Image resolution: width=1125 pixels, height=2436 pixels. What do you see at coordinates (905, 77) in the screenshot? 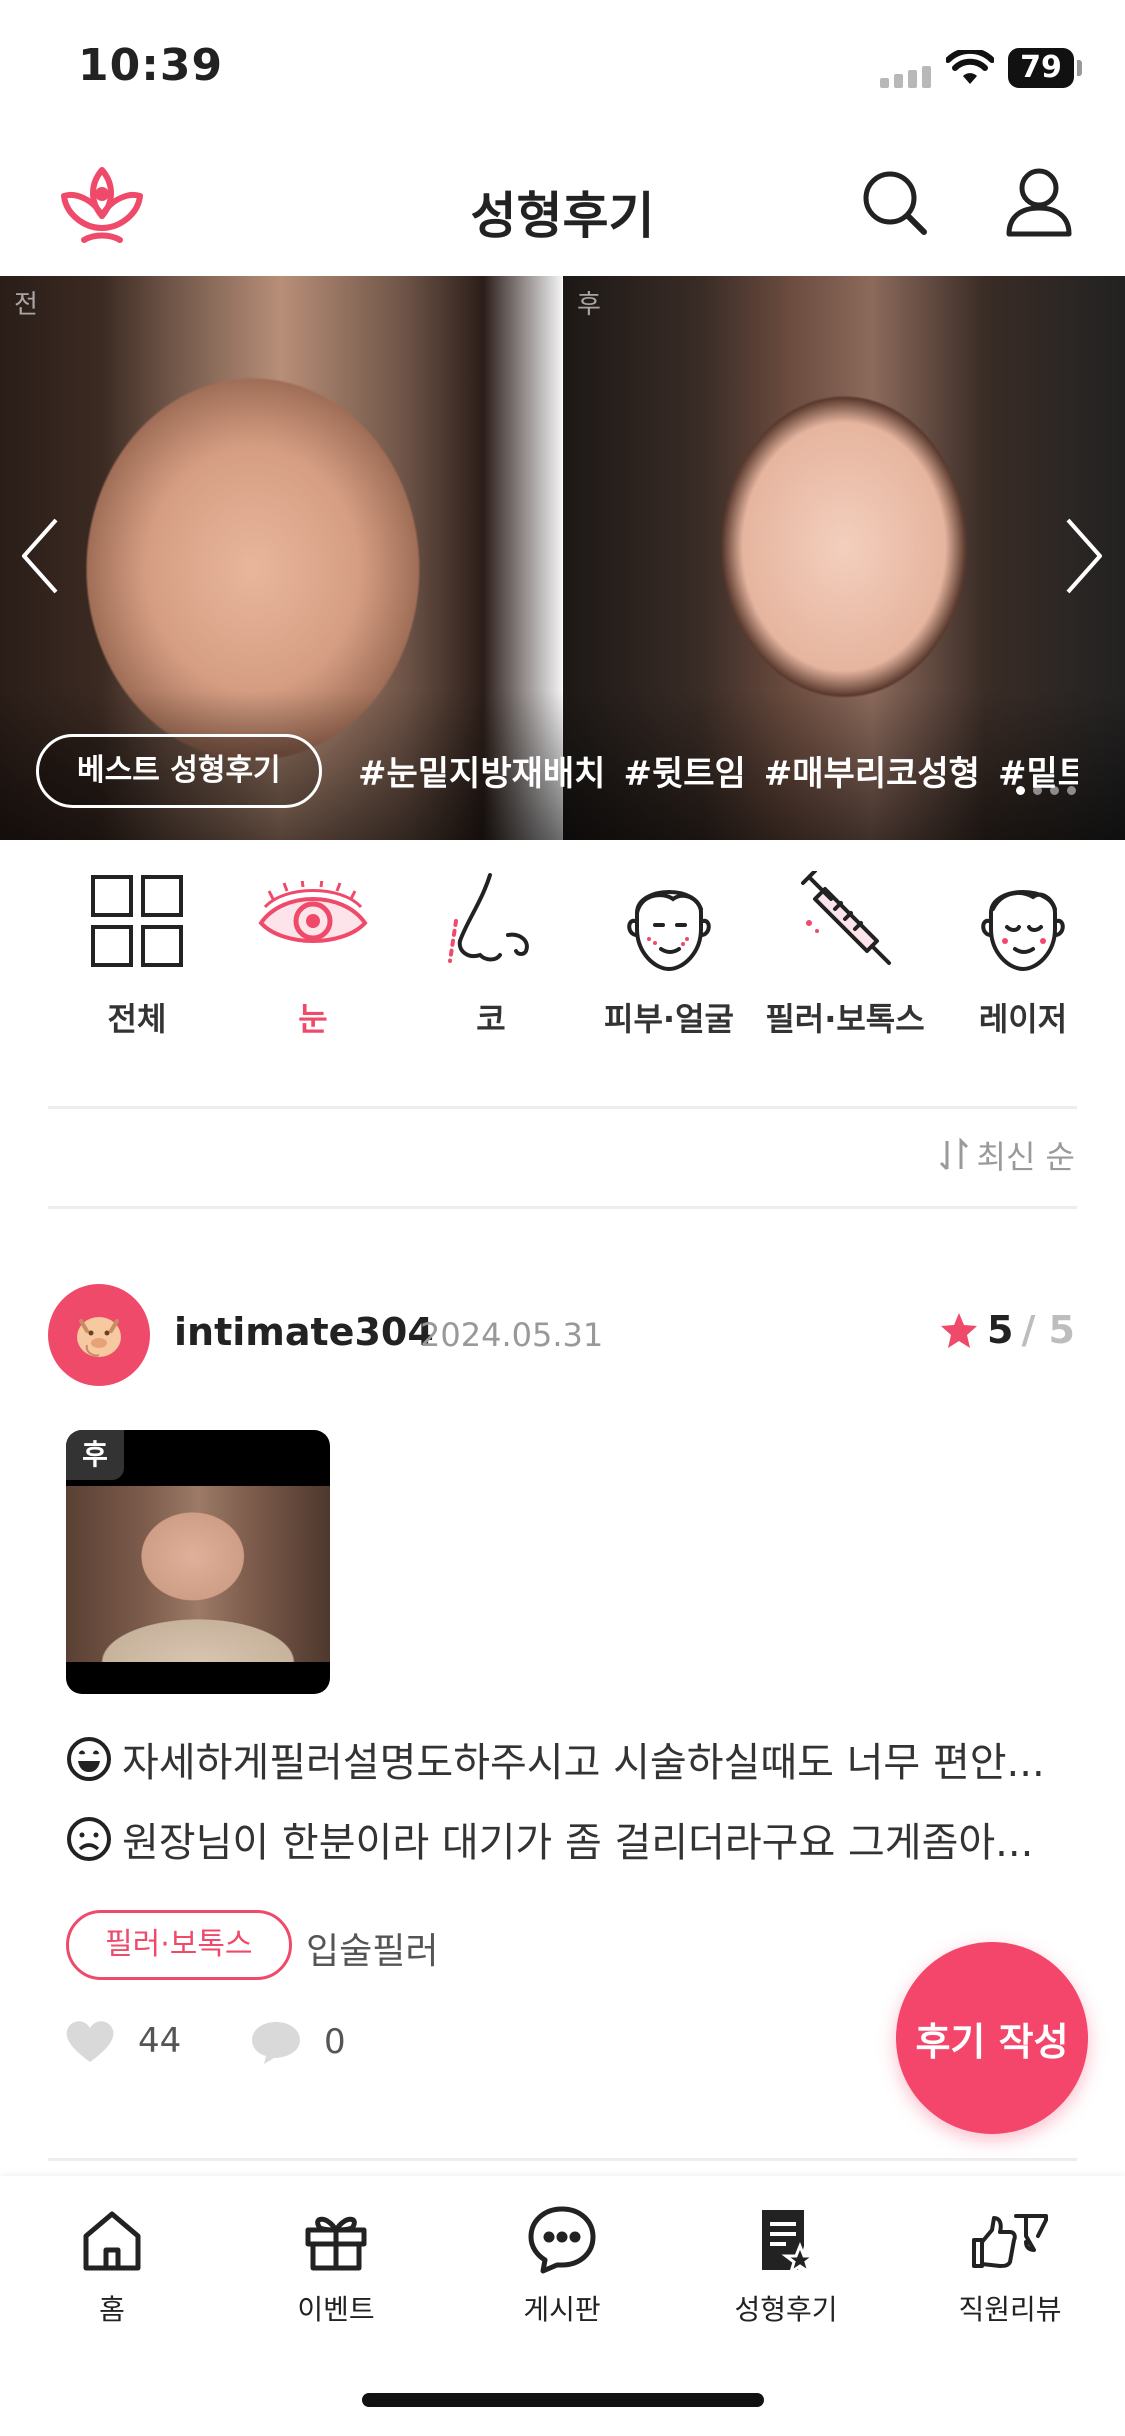
I see `cellular-signal-icon` at bounding box center [905, 77].